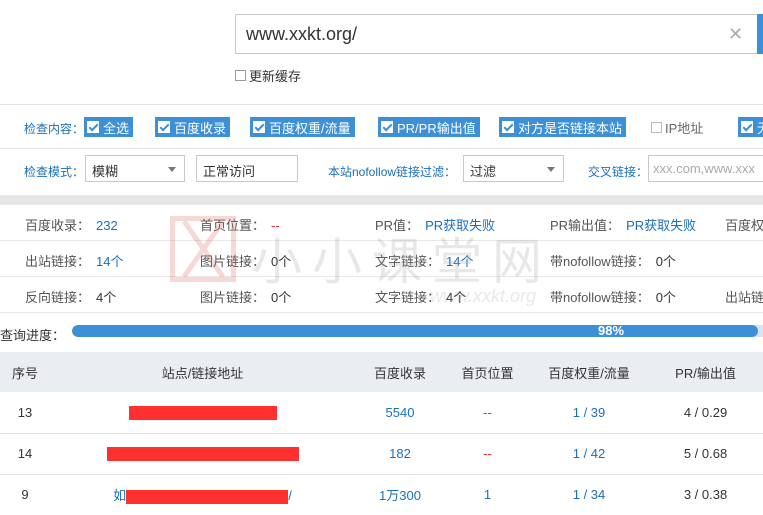 This screenshot has width=763, height=515. What do you see at coordinates (392, 172) in the screenshot?
I see `nofollow-filter-label: 本站nofollow链接过滤：` at bounding box center [392, 172].